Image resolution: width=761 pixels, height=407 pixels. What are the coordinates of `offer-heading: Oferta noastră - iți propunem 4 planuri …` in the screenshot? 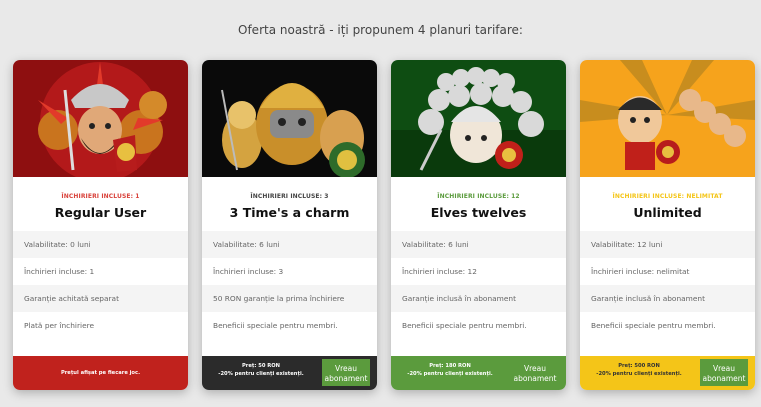 It's located at (380, 30).